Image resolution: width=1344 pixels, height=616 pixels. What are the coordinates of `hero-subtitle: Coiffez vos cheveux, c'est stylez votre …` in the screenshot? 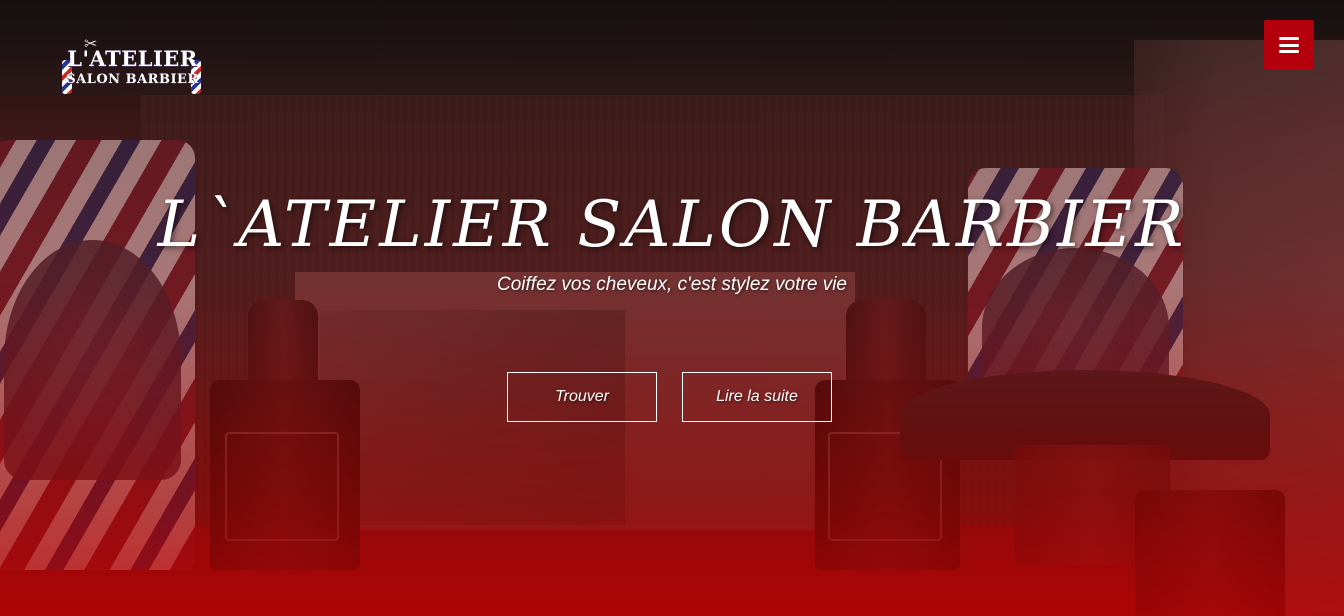 It's located at (672, 284).